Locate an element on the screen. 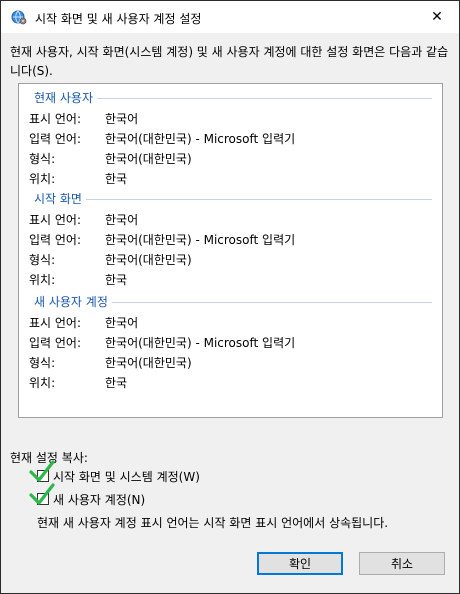  section-header: 시작 화면 is located at coordinates (230, 199).